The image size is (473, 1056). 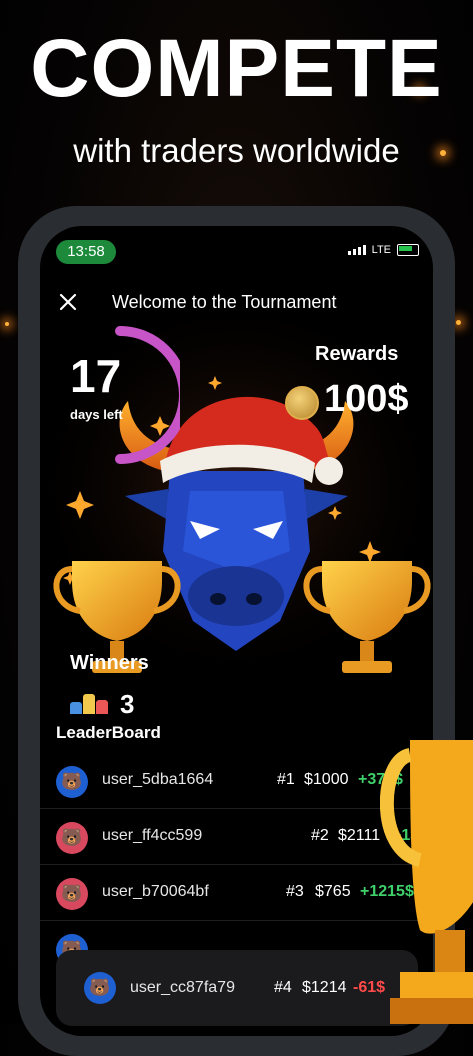 I want to click on winners-count: 3, so click(x=127, y=704).